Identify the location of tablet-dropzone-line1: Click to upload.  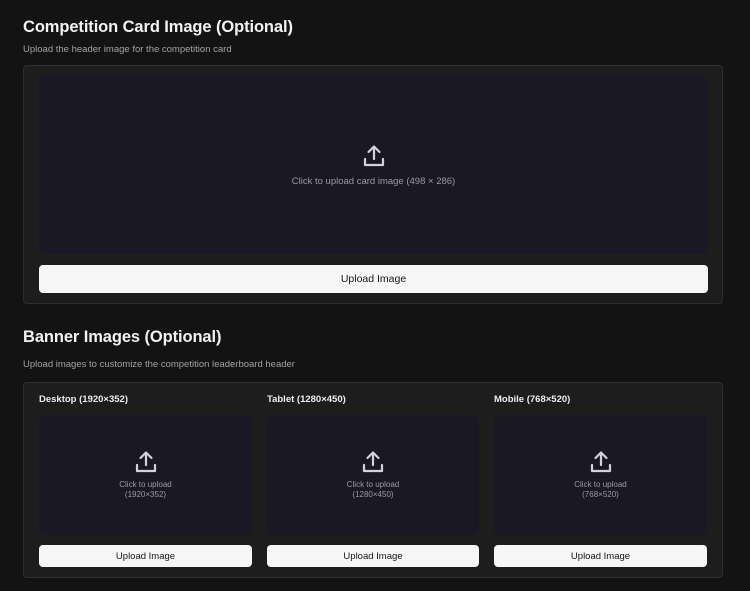
(373, 484).